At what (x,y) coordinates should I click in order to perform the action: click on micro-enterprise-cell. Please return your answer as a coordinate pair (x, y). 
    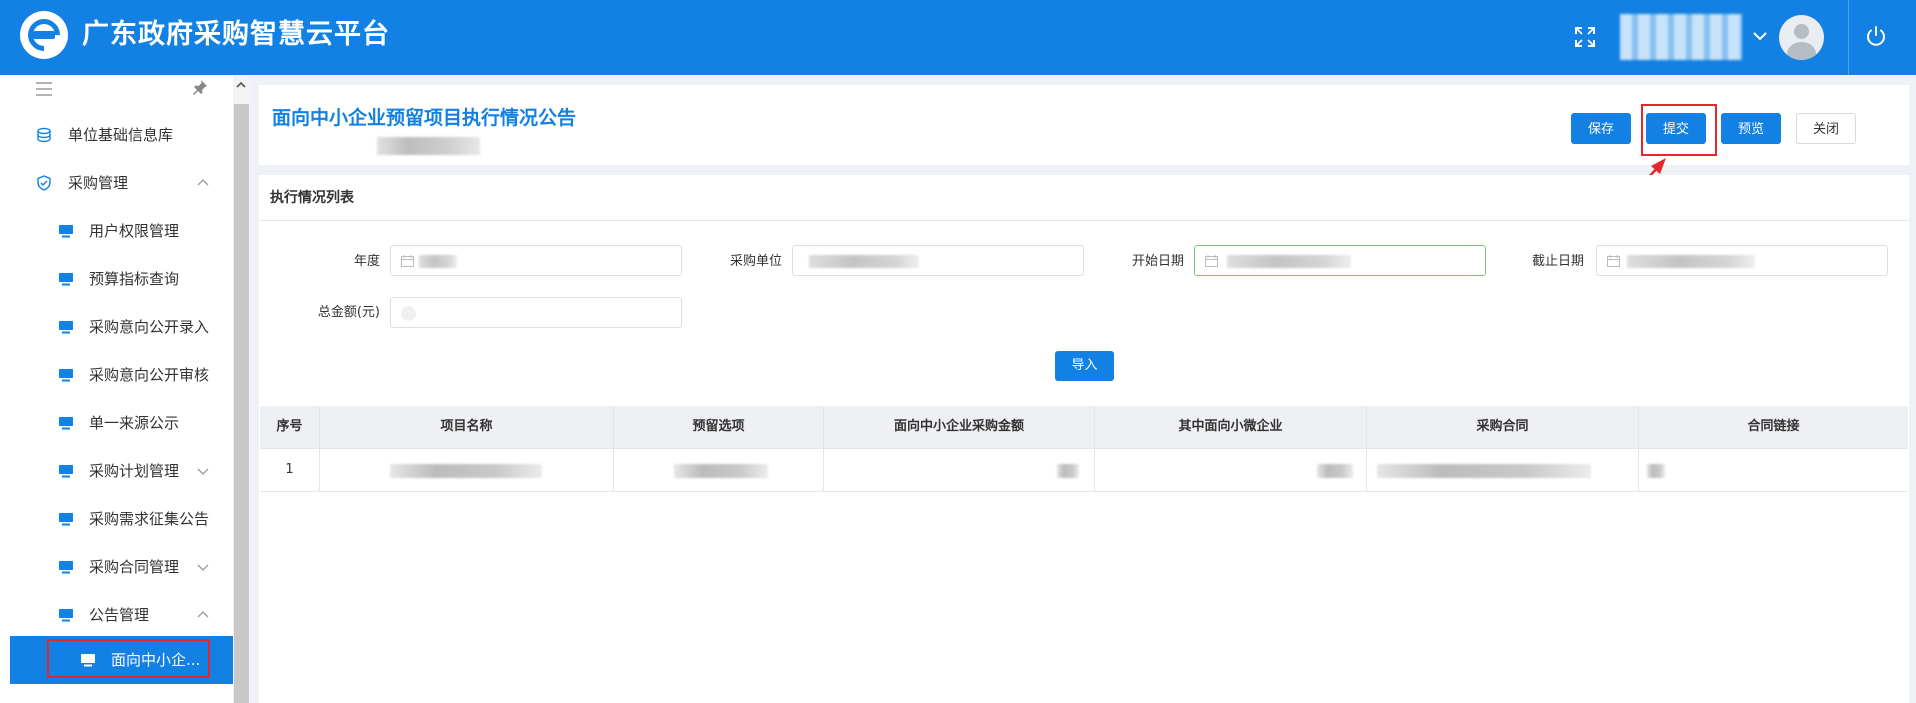
    Looking at the image, I should click on (1231, 470).